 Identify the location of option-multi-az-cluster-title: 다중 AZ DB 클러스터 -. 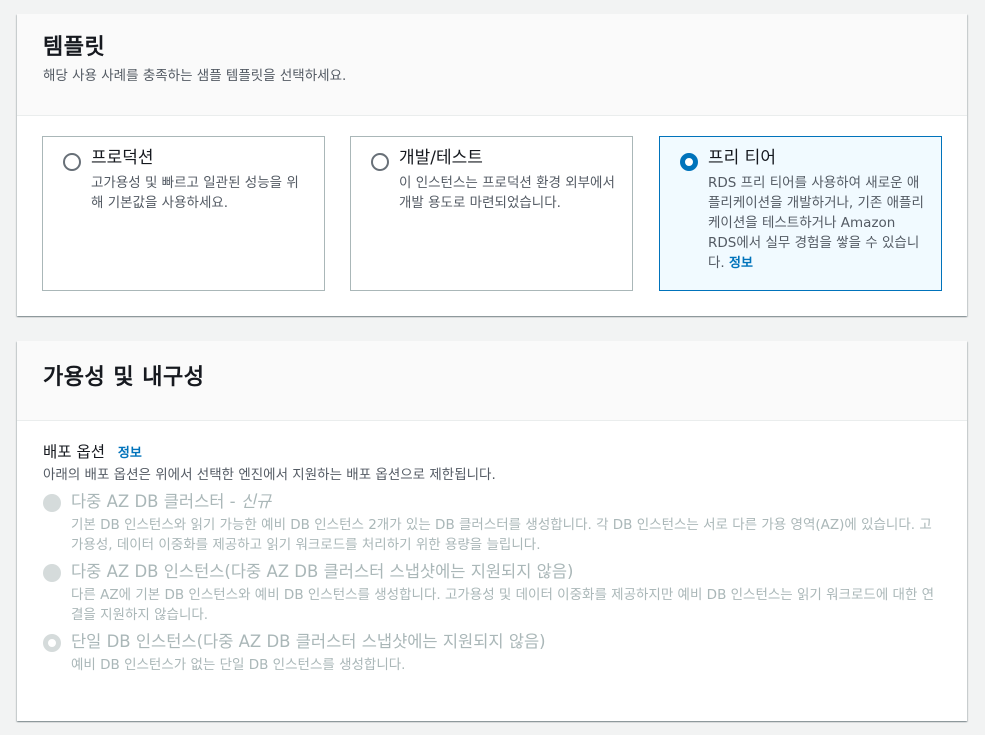
(156, 501).